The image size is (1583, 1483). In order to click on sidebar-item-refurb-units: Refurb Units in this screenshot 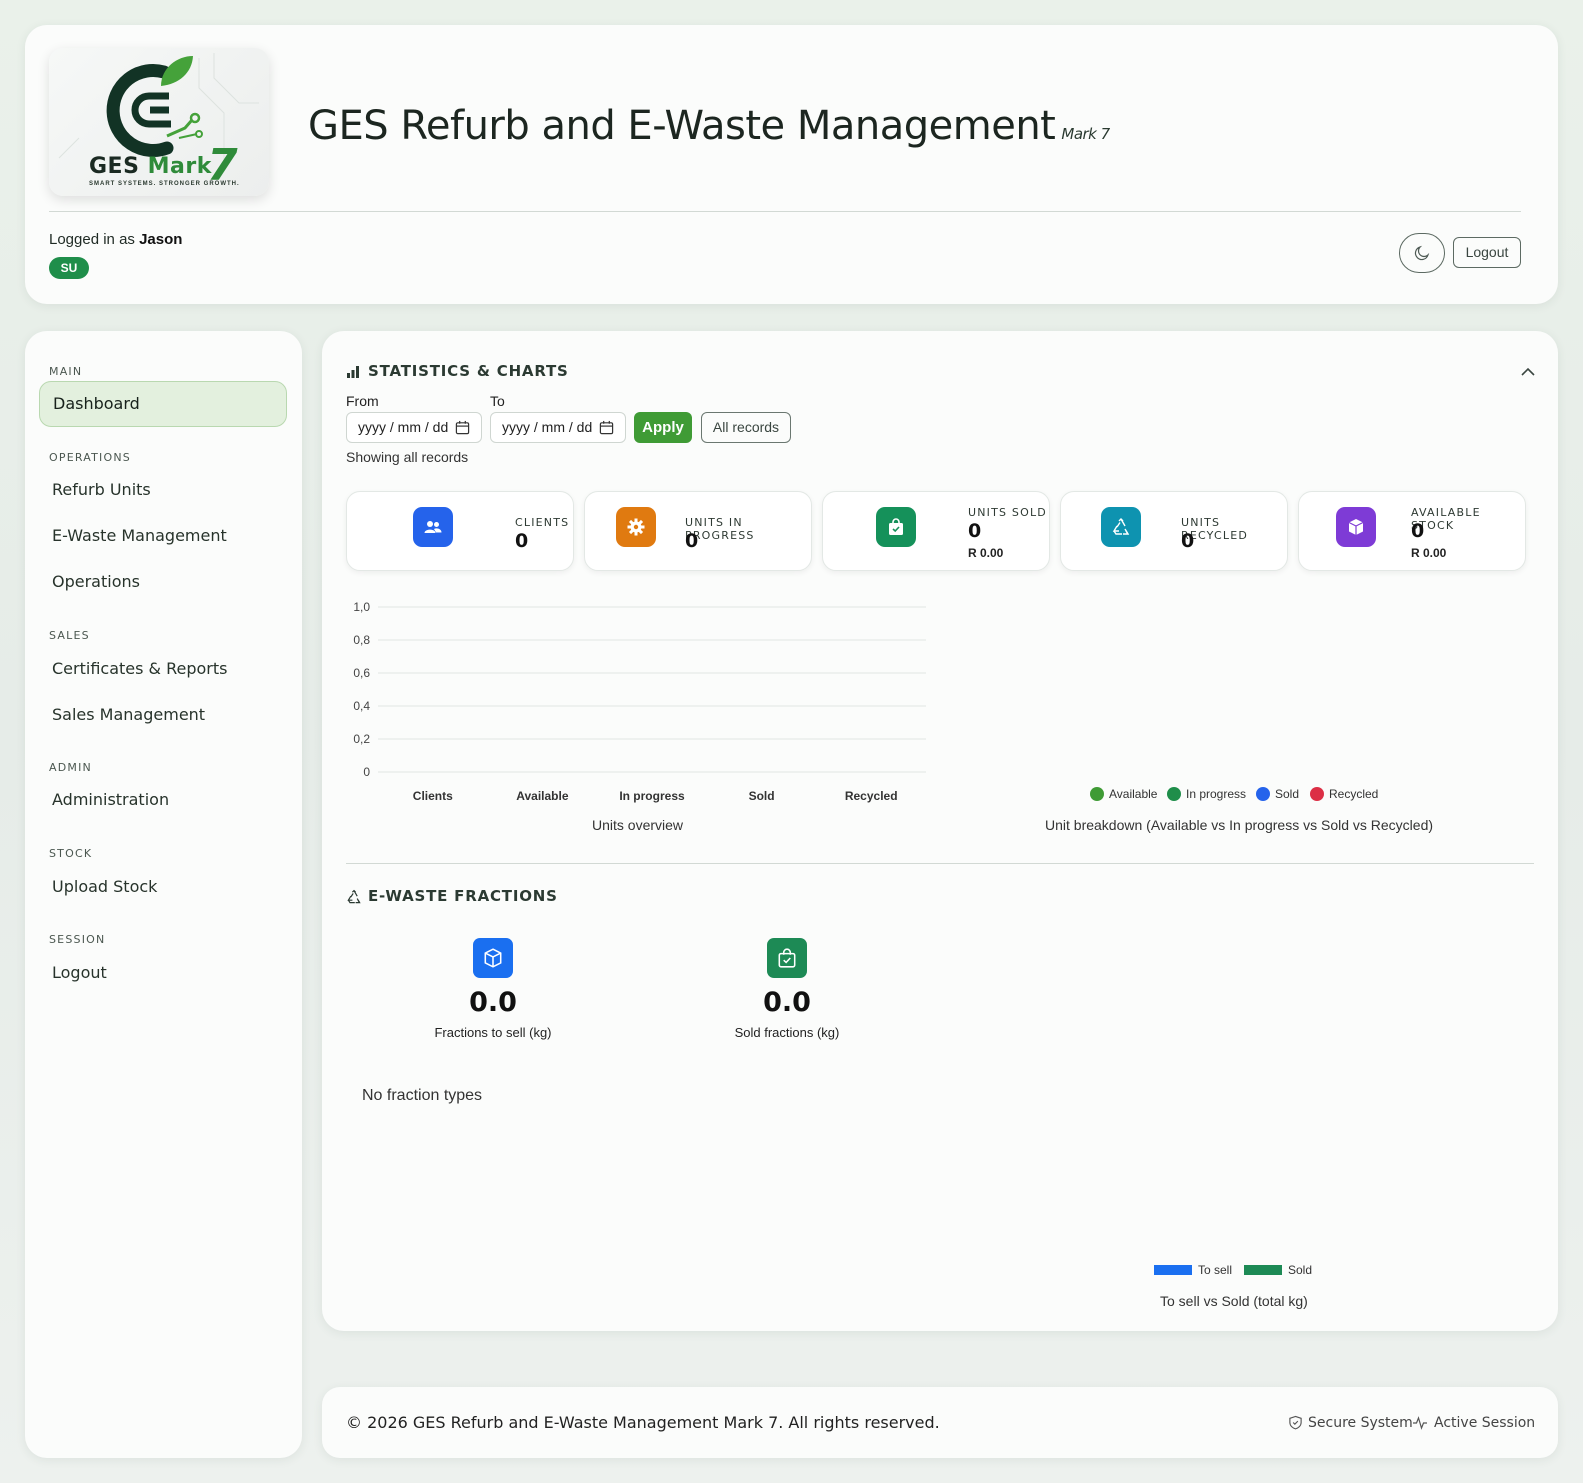, I will do `click(163, 490)`.